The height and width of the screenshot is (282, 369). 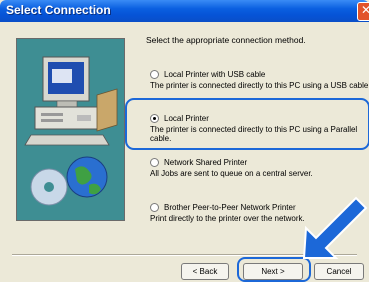 I want to click on cancel-button: Cancel, so click(x=339, y=271).